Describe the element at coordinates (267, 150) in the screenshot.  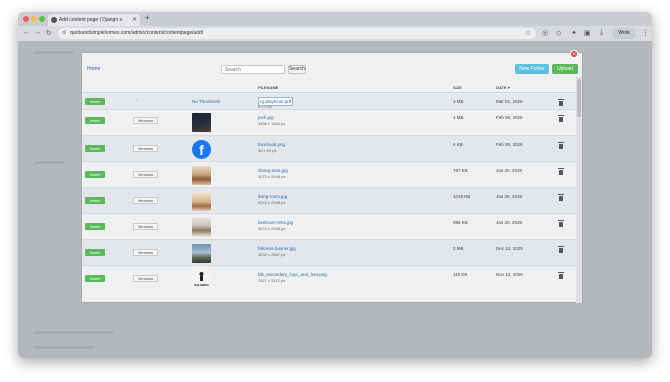
I see `file-dimensions: 50 x 50 px` at that location.